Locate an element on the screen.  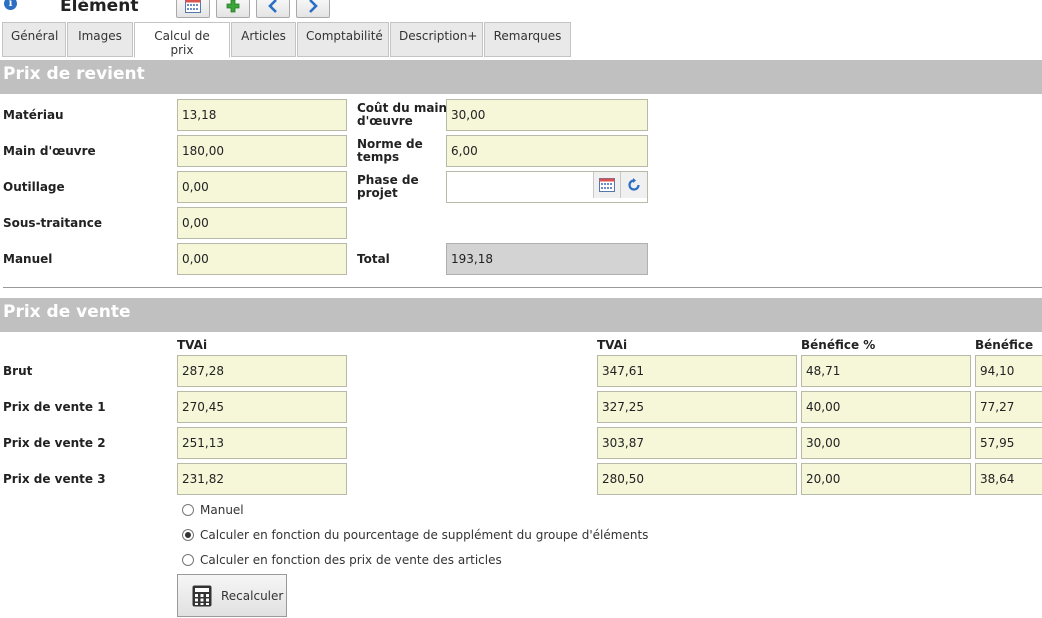
total-field: 193,18 is located at coordinates (547, 259).